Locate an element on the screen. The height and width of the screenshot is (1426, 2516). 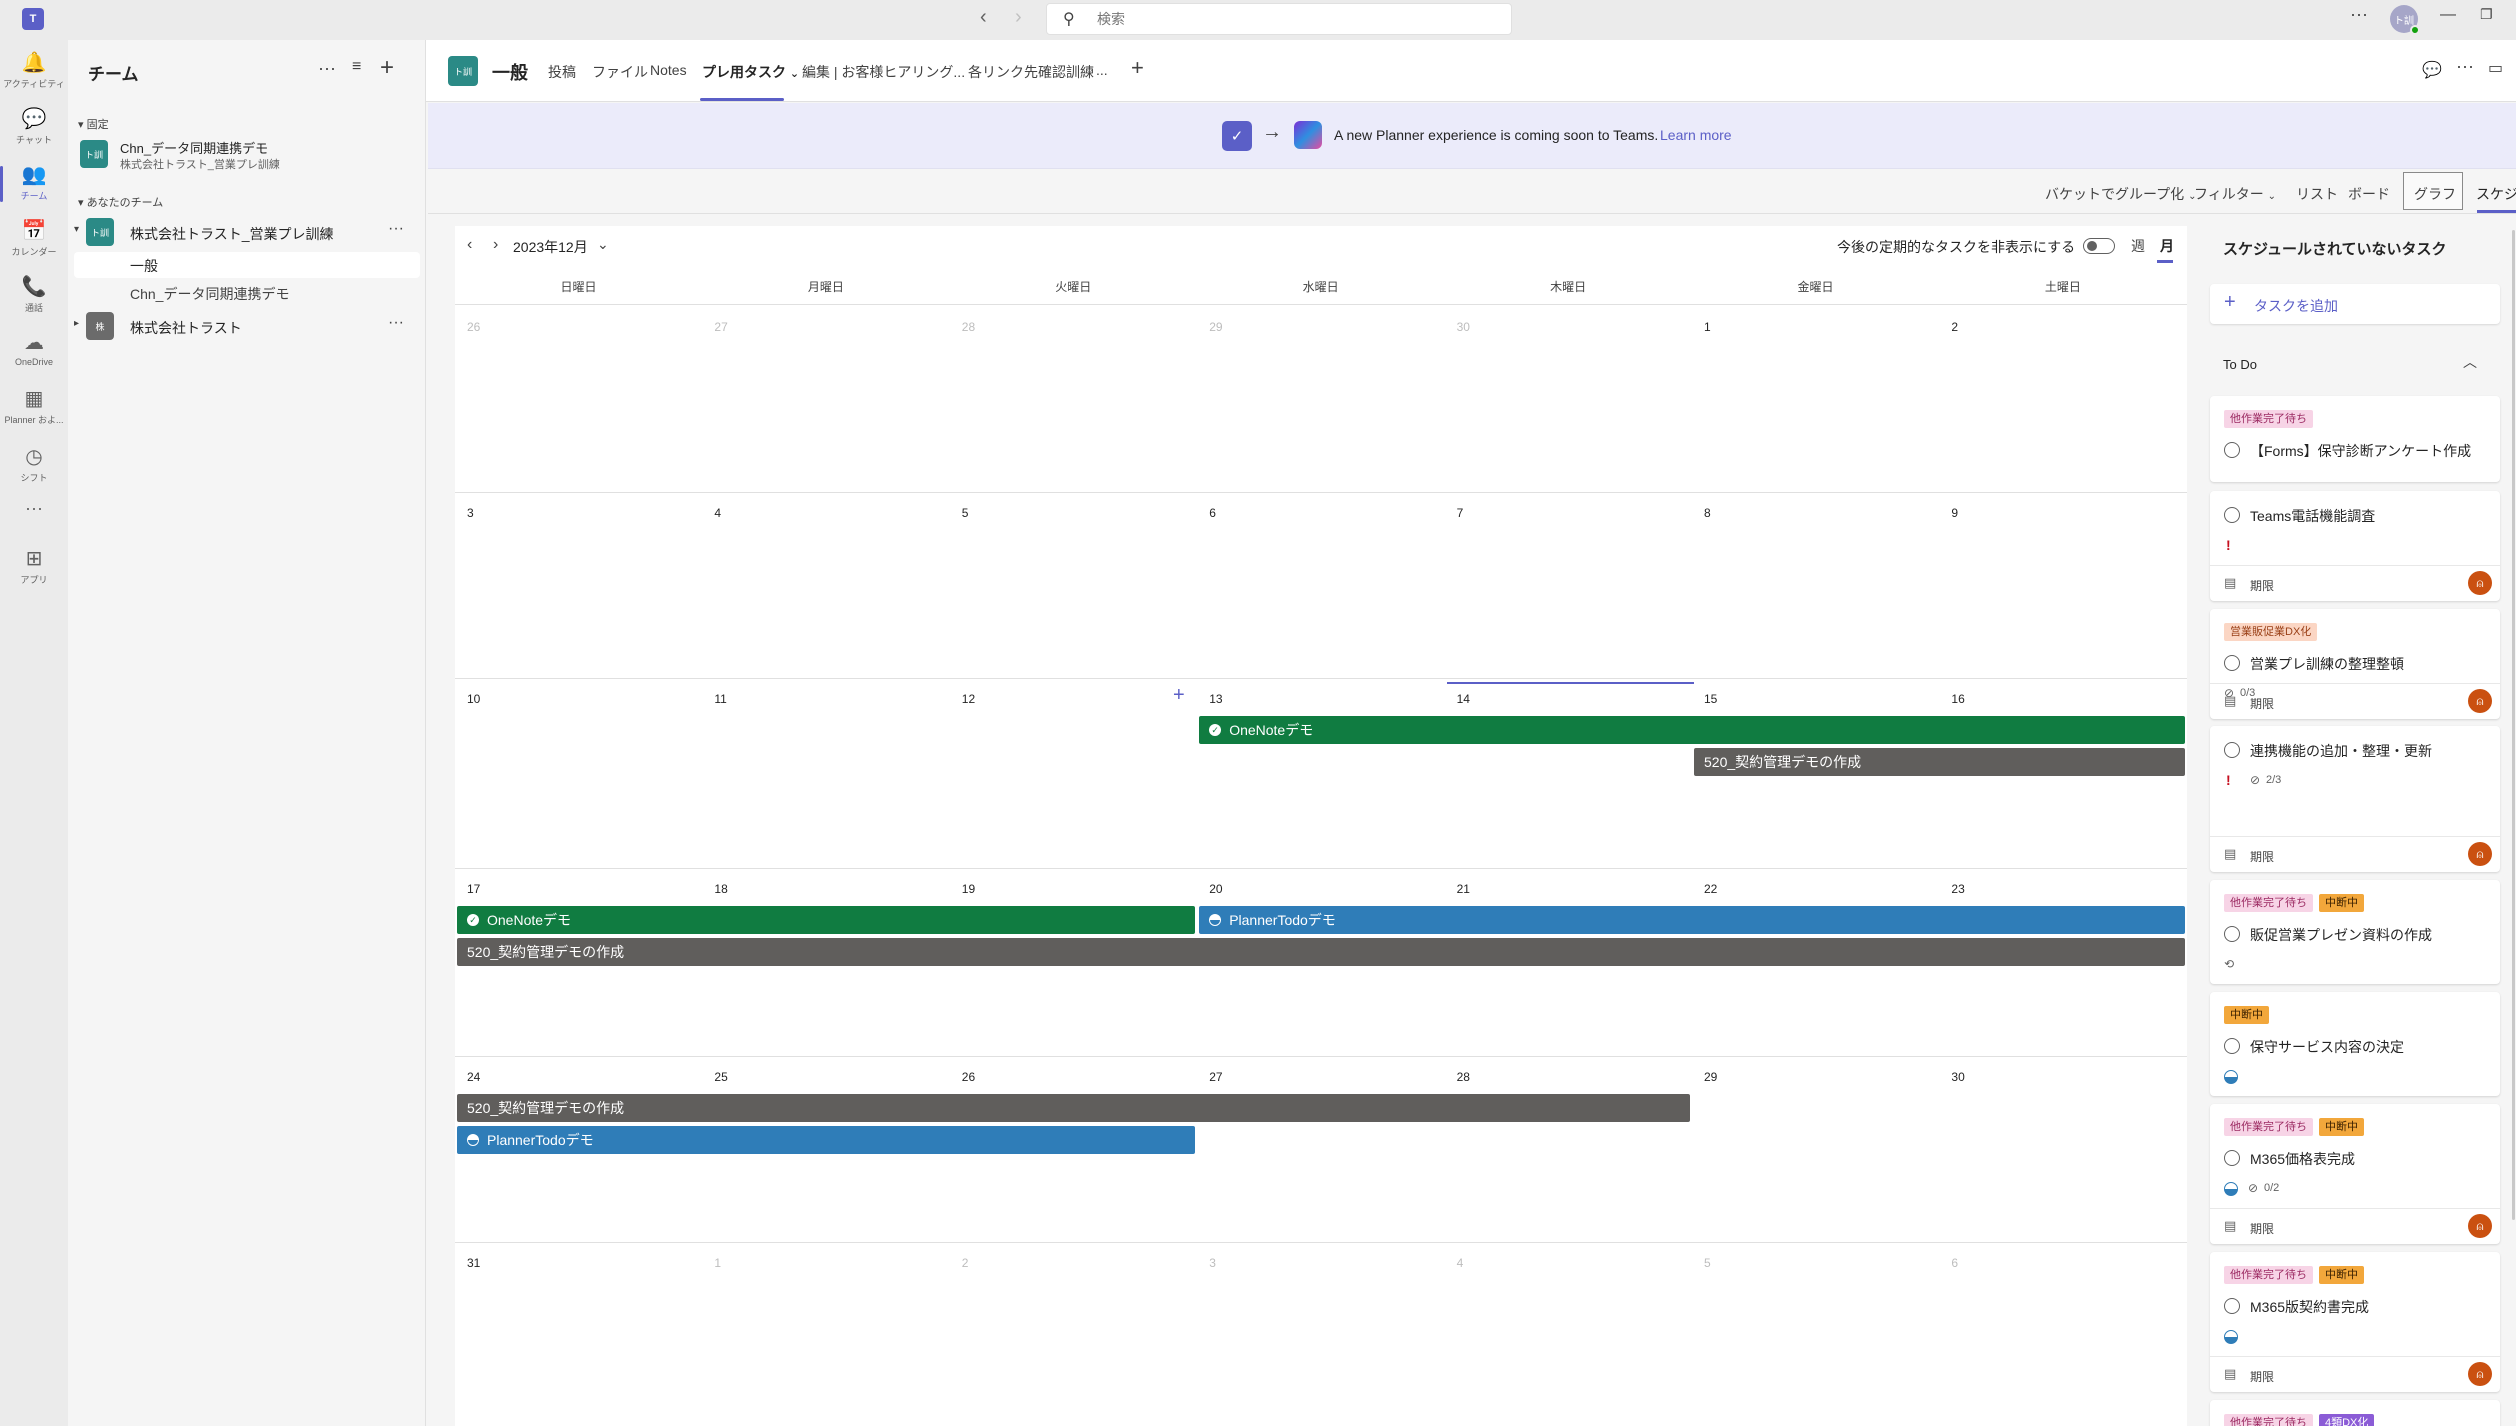
search-input is located at coordinates (1297, 19).